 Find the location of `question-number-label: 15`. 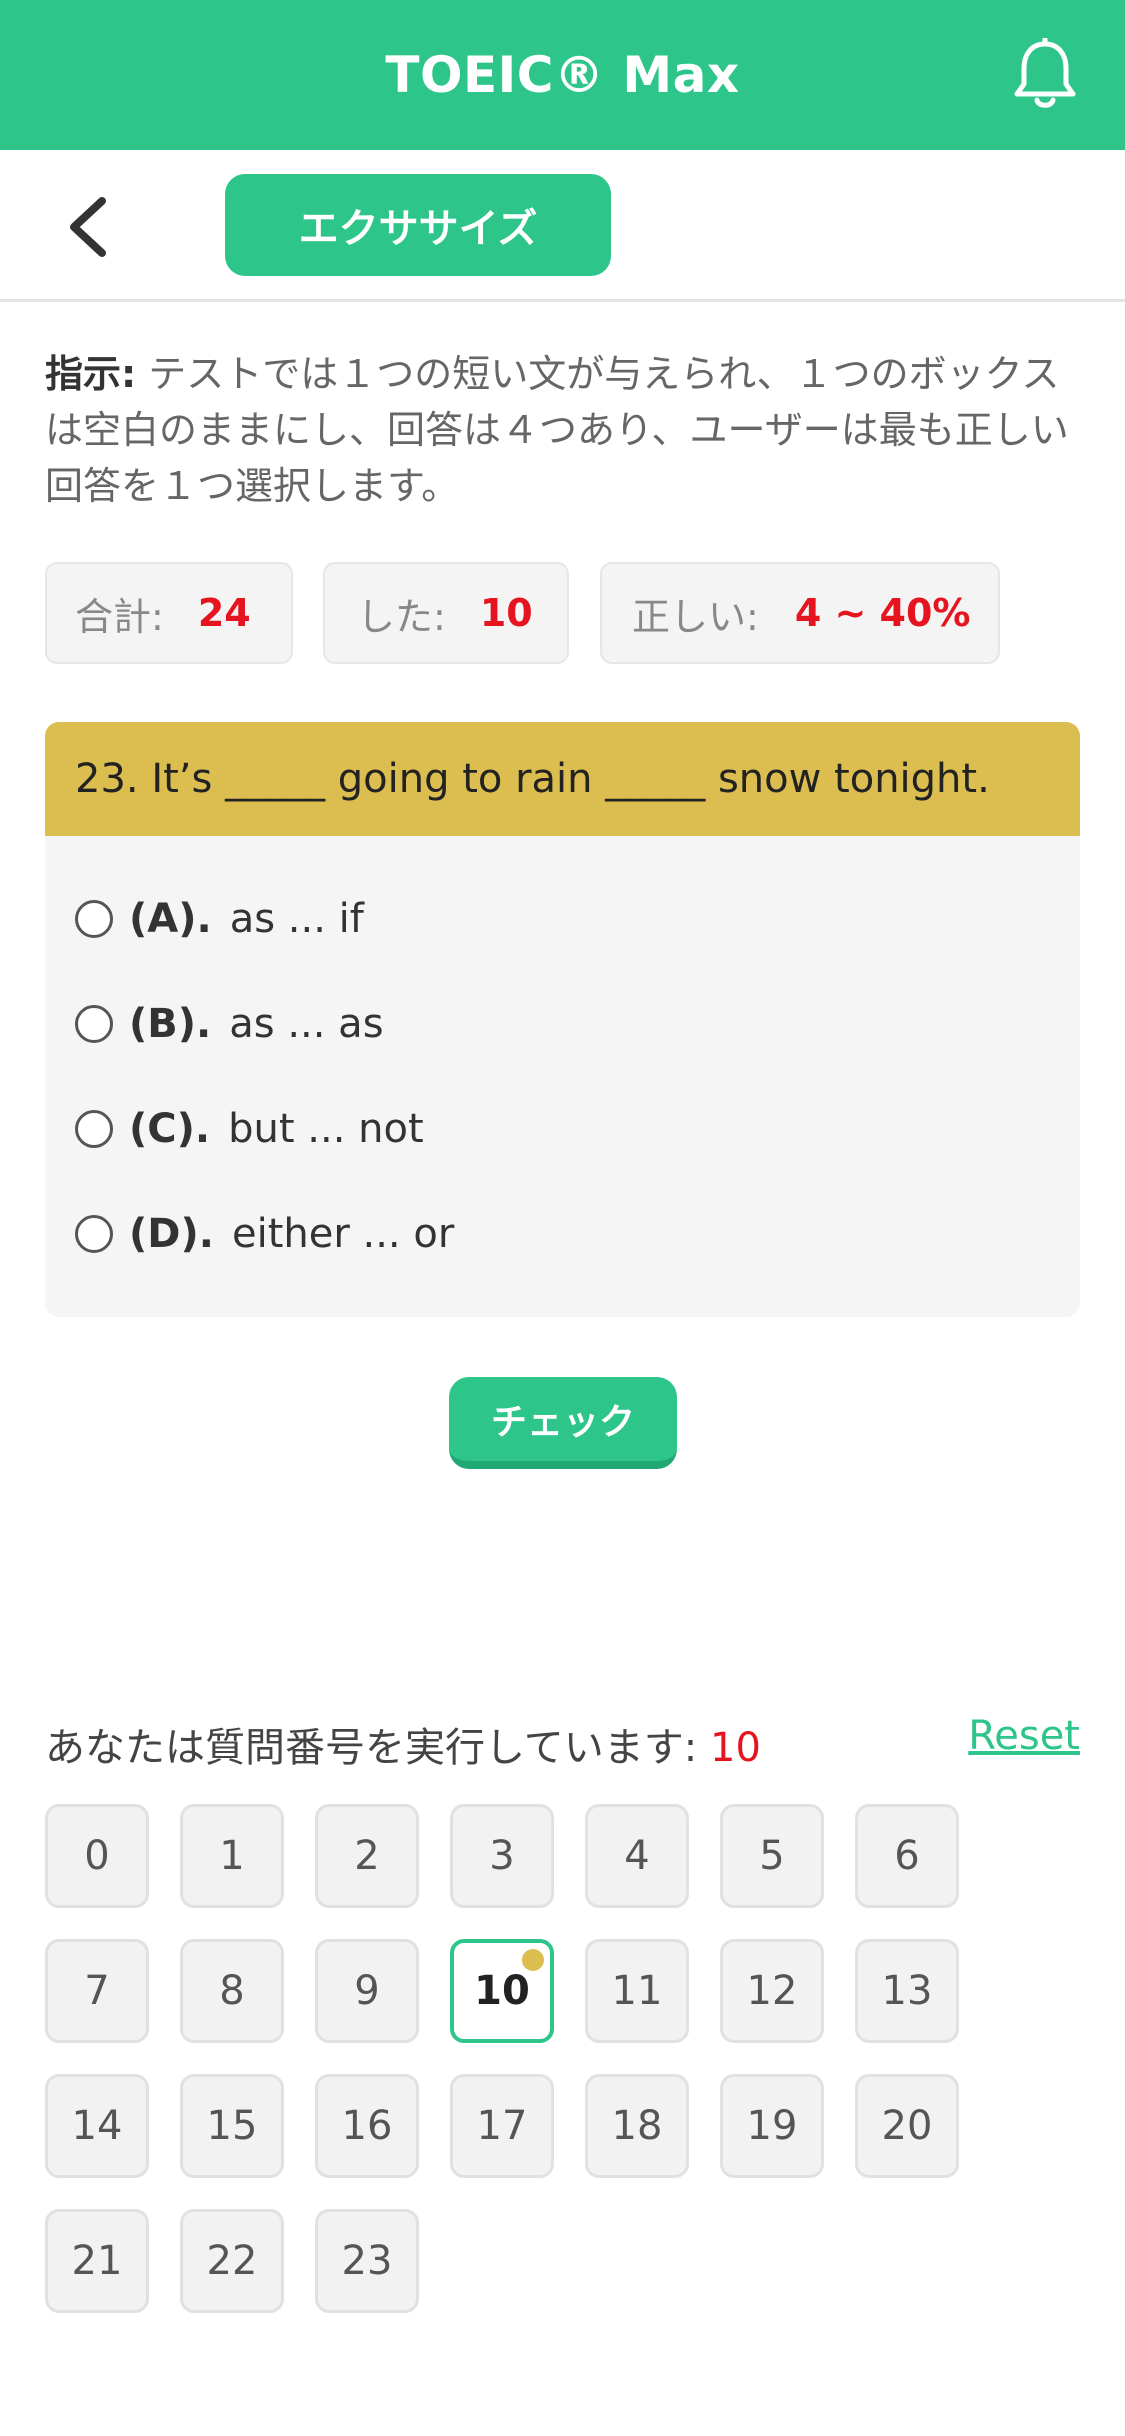

question-number-label: 15 is located at coordinates (232, 2126).